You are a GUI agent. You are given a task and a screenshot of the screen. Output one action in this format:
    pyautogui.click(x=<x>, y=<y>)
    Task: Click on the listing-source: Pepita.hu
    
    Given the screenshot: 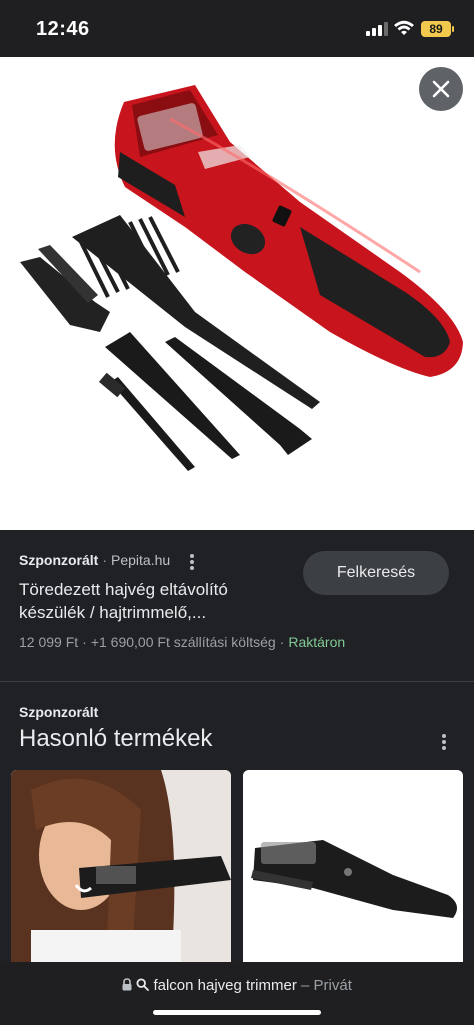 What is the action you would take?
    pyautogui.click(x=140, y=560)
    